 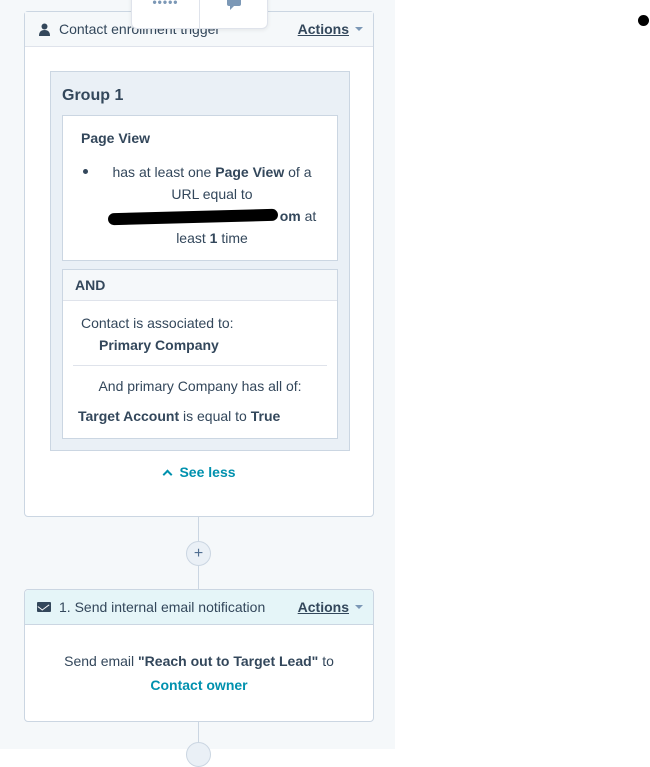 What do you see at coordinates (129, 416) in the screenshot?
I see `target-property: Target Account` at bounding box center [129, 416].